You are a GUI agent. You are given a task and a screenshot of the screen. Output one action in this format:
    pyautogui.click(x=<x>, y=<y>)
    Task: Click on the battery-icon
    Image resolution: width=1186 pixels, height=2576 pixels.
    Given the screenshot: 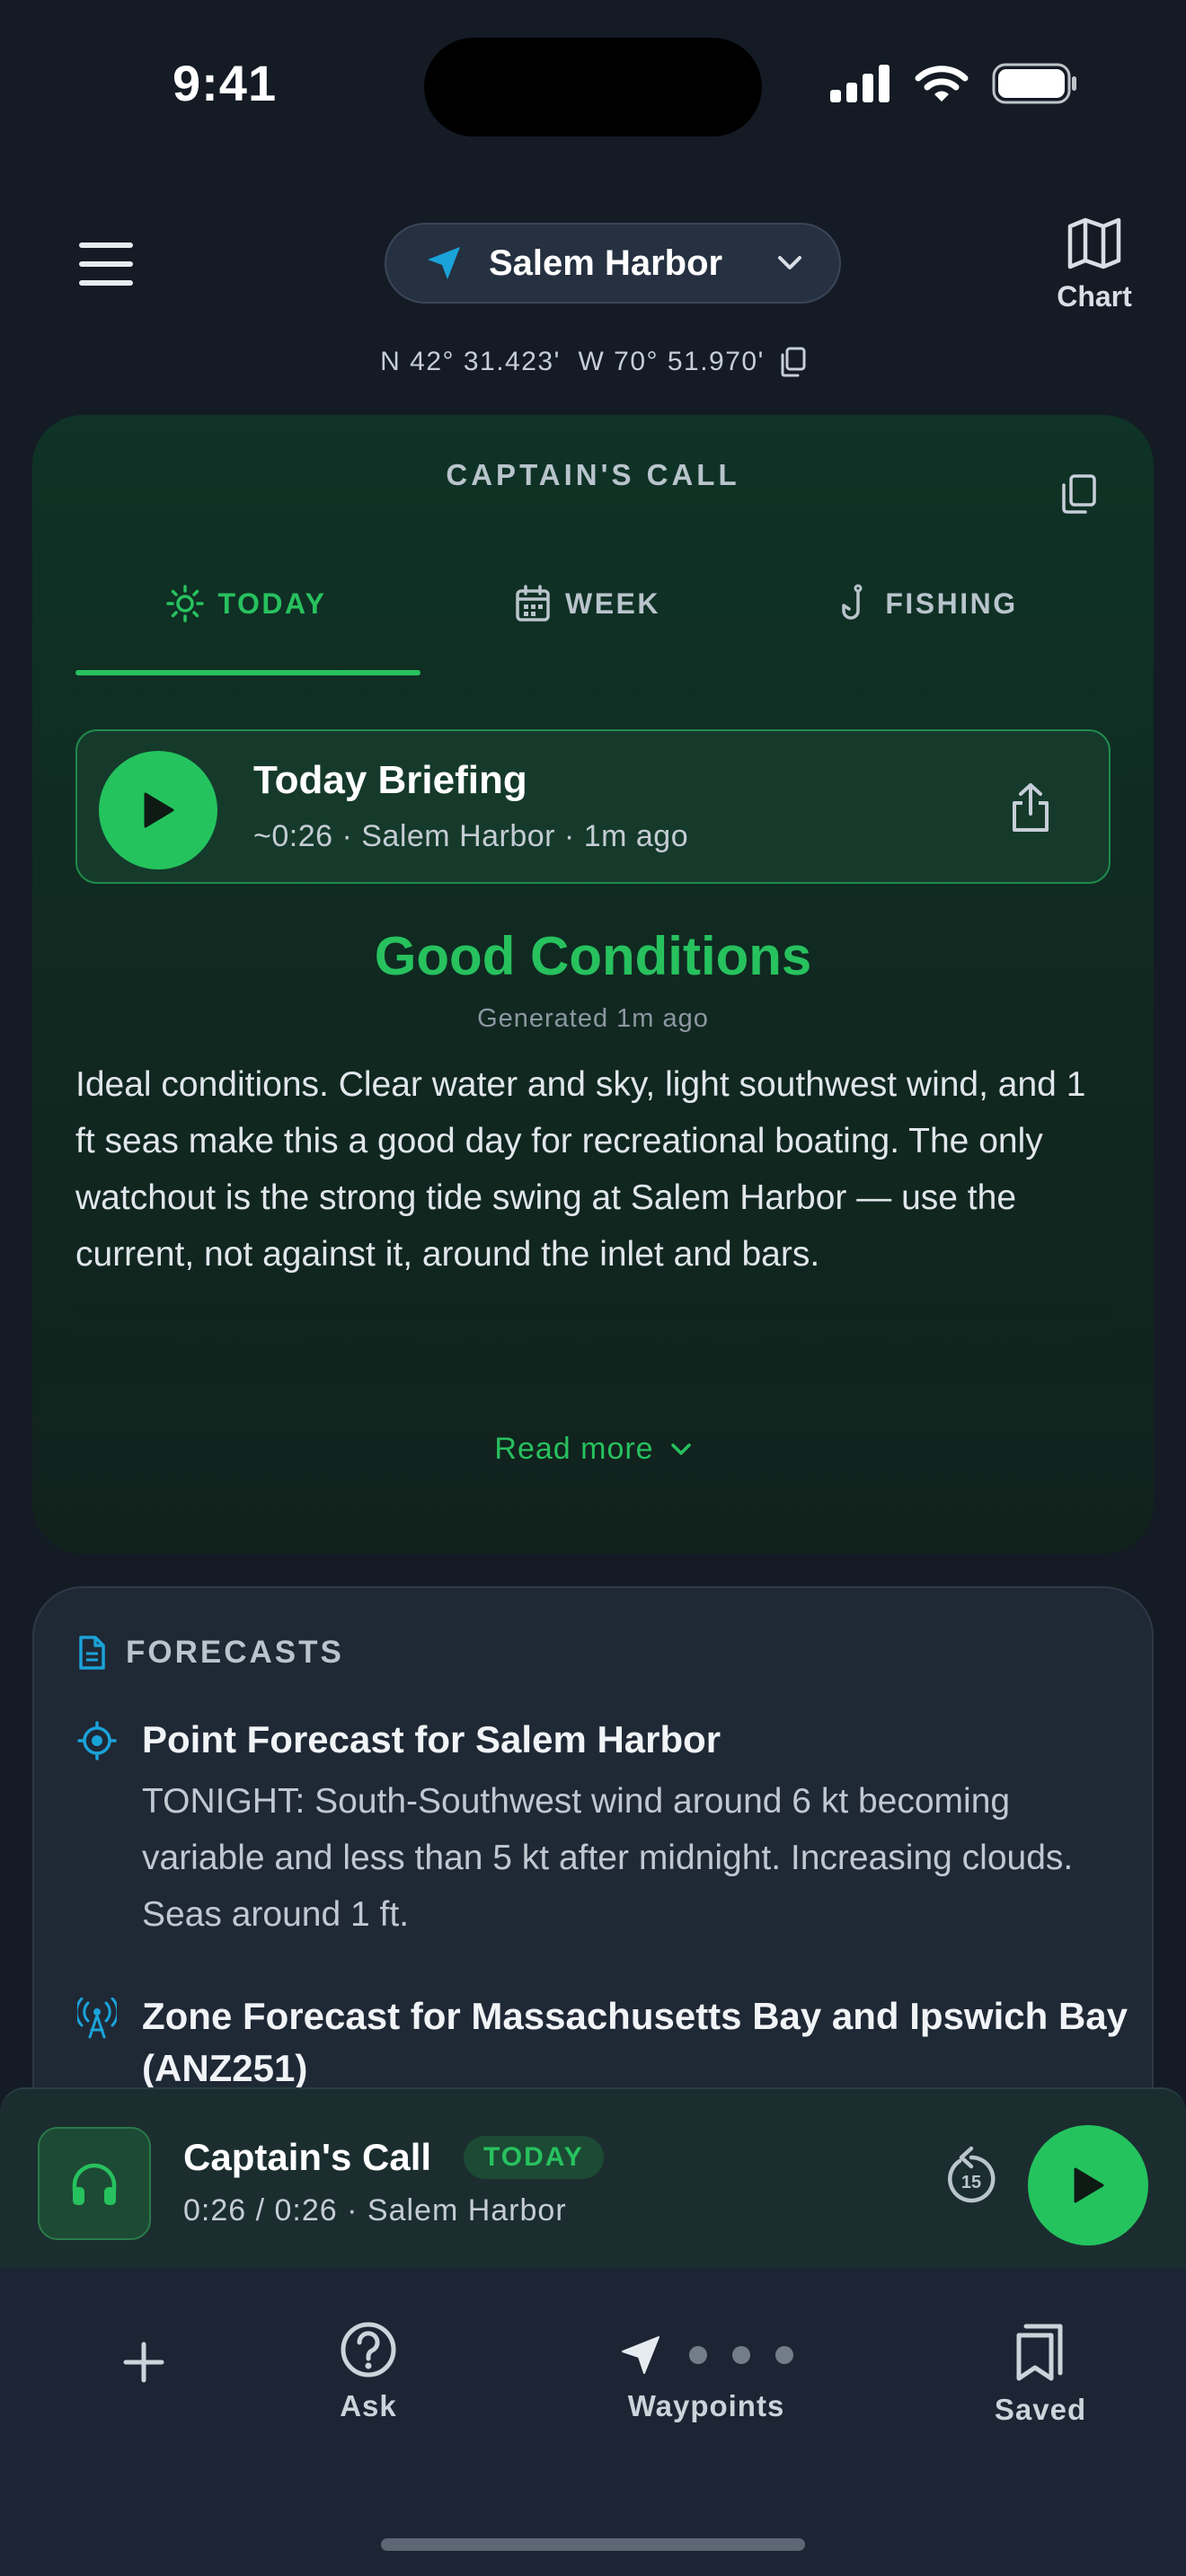 What is the action you would take?
    pyautogui.click(x=1034, y=83)
    